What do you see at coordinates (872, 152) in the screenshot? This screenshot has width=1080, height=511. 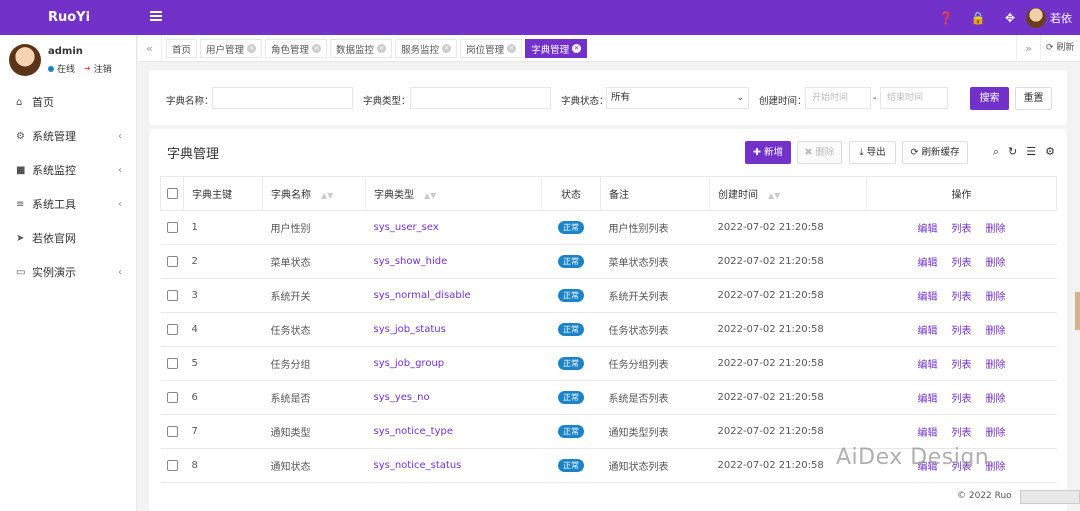 I see `export-button: ⤓ 导出` at bounding box center [872, 152].